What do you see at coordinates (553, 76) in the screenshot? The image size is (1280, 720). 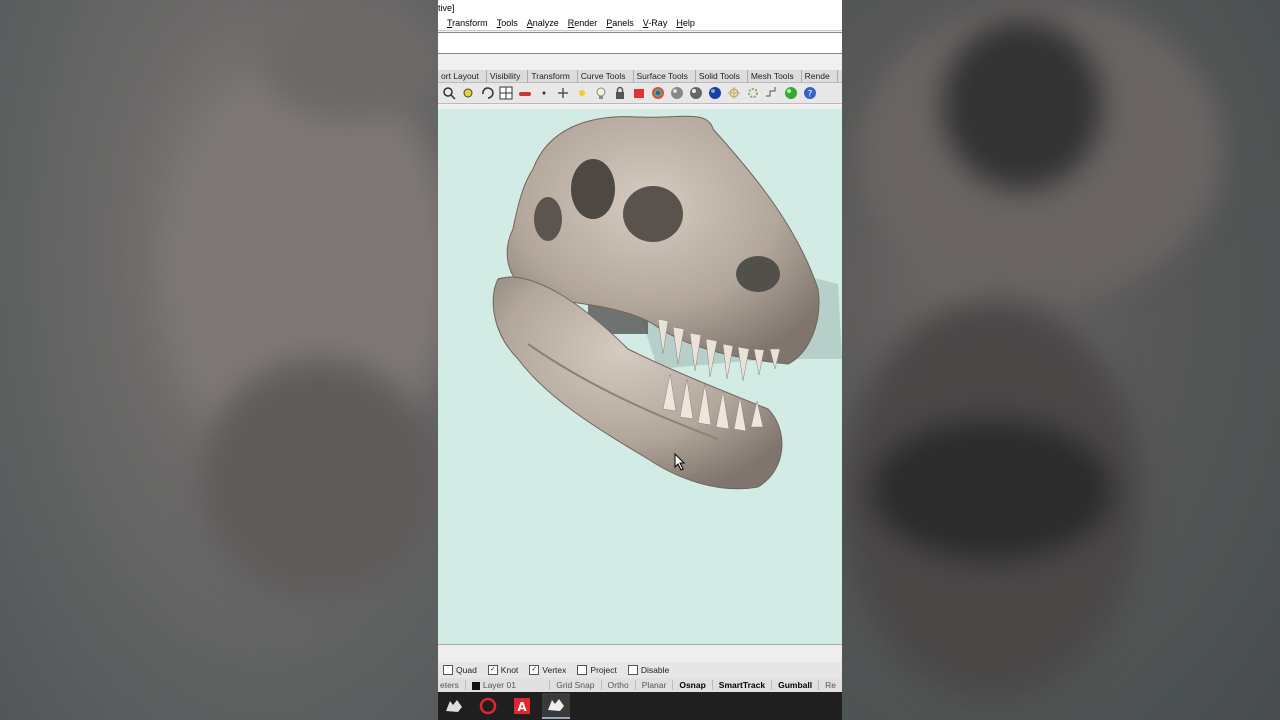 I see `tab-transform: Transform` at bounding box center [553, 76].